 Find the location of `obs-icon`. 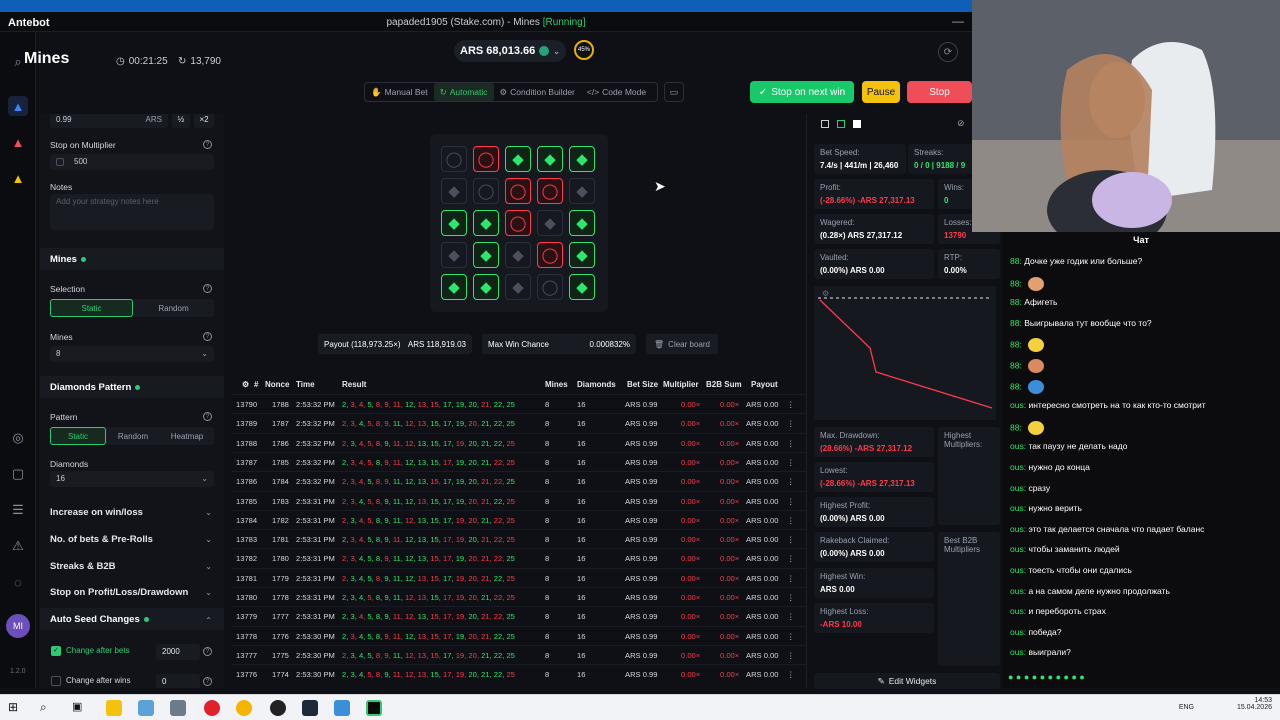

obs-icon is located at coordinates (278, 708).